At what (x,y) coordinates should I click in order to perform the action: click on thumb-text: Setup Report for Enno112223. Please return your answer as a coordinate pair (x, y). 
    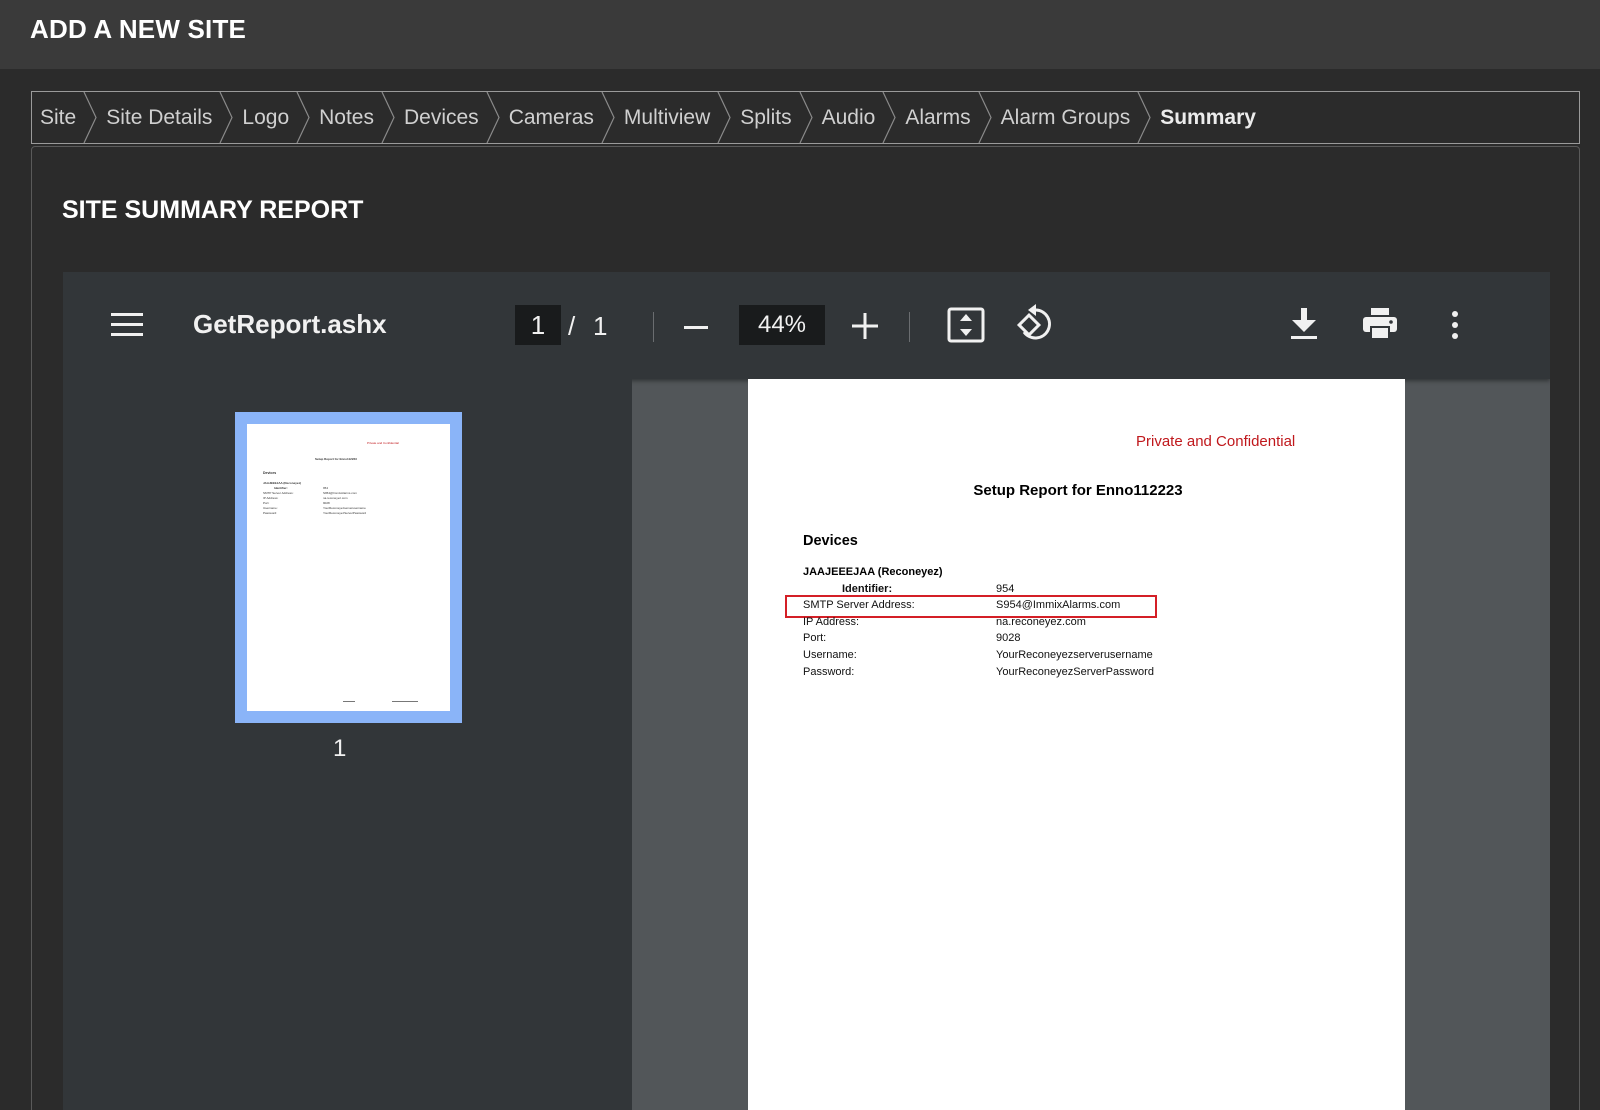
    Looking at the image, I should click on (336, 459).